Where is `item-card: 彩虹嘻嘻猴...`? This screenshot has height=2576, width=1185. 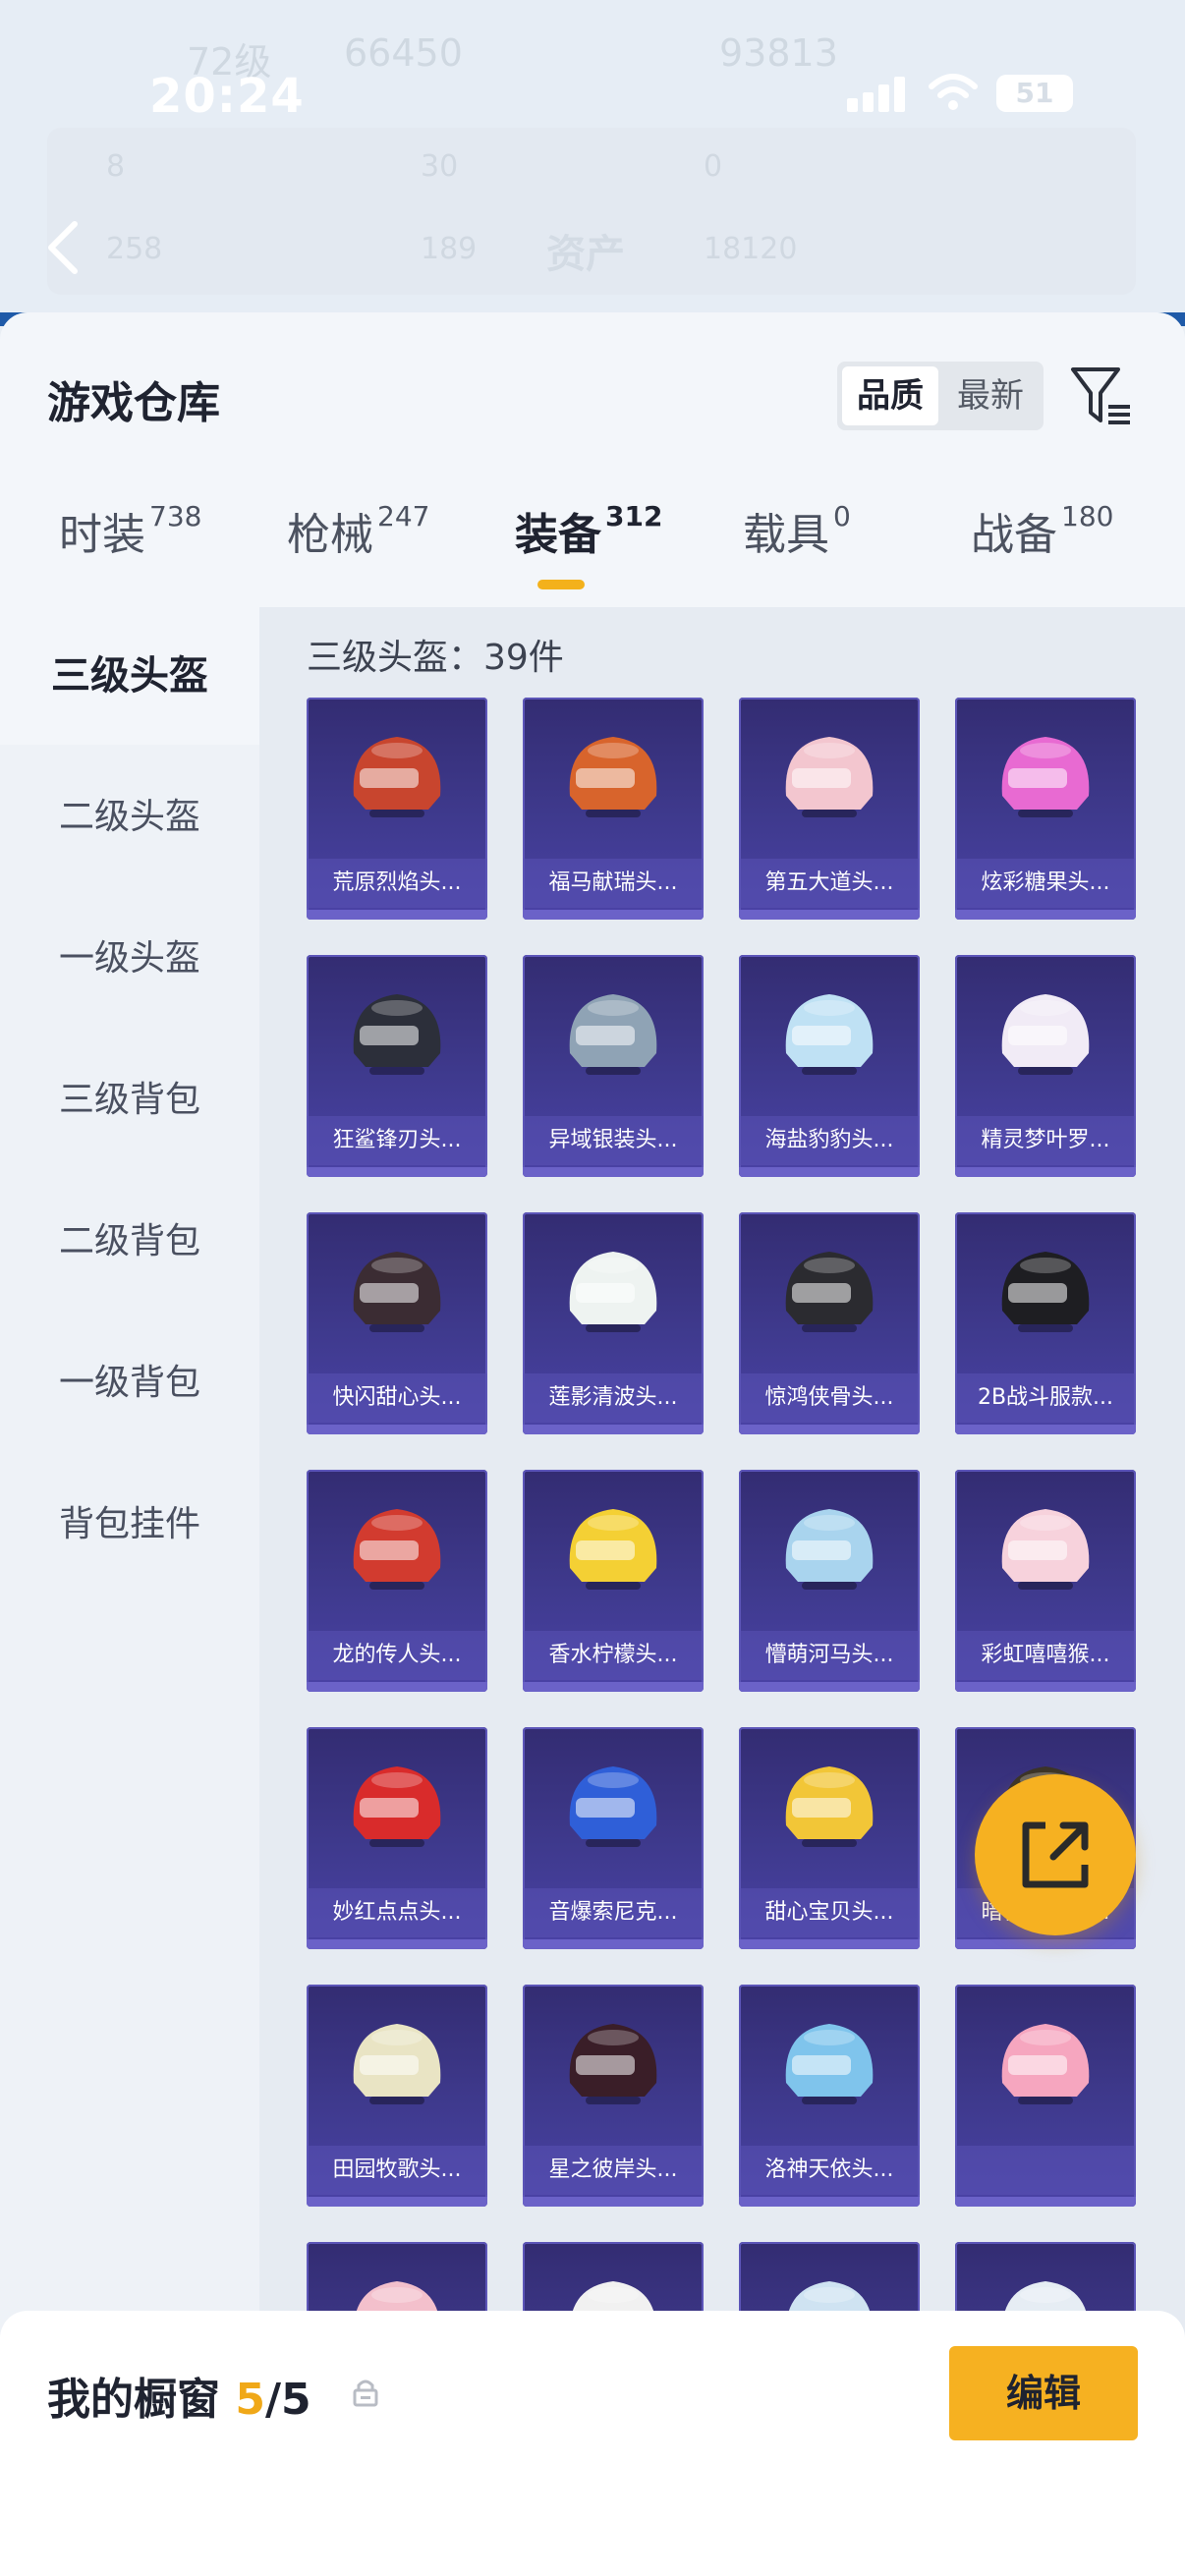 item-card: 彩虹嘻嘻猴... is located at coordinates (1045, 1581).